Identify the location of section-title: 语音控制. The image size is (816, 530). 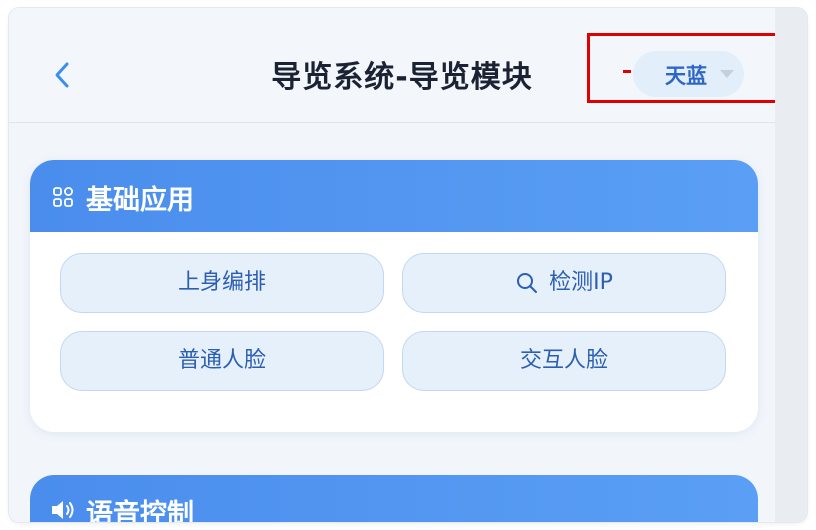
(140, 510).